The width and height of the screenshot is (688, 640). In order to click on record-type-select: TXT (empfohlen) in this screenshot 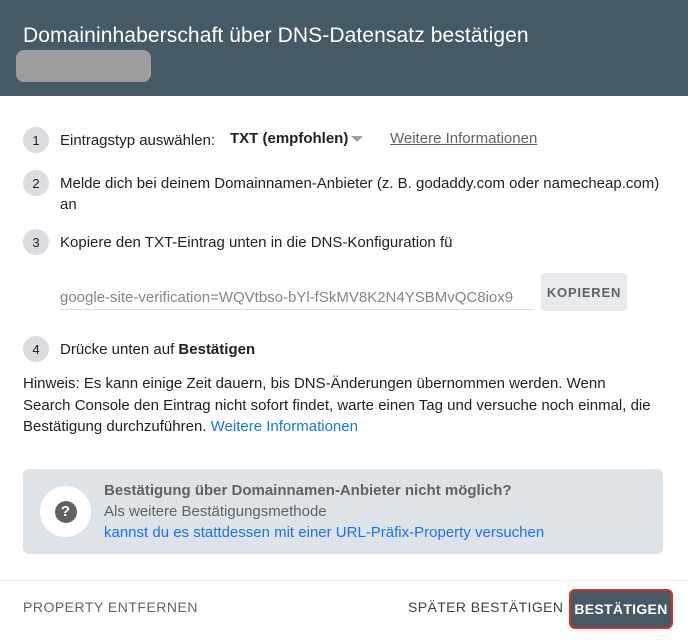, I will do `click(289, 138)`.